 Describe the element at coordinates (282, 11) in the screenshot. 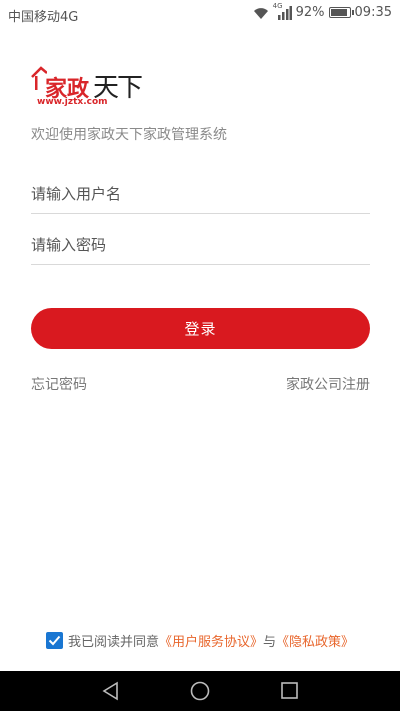

I see `signal-icon: 4G` at that location.